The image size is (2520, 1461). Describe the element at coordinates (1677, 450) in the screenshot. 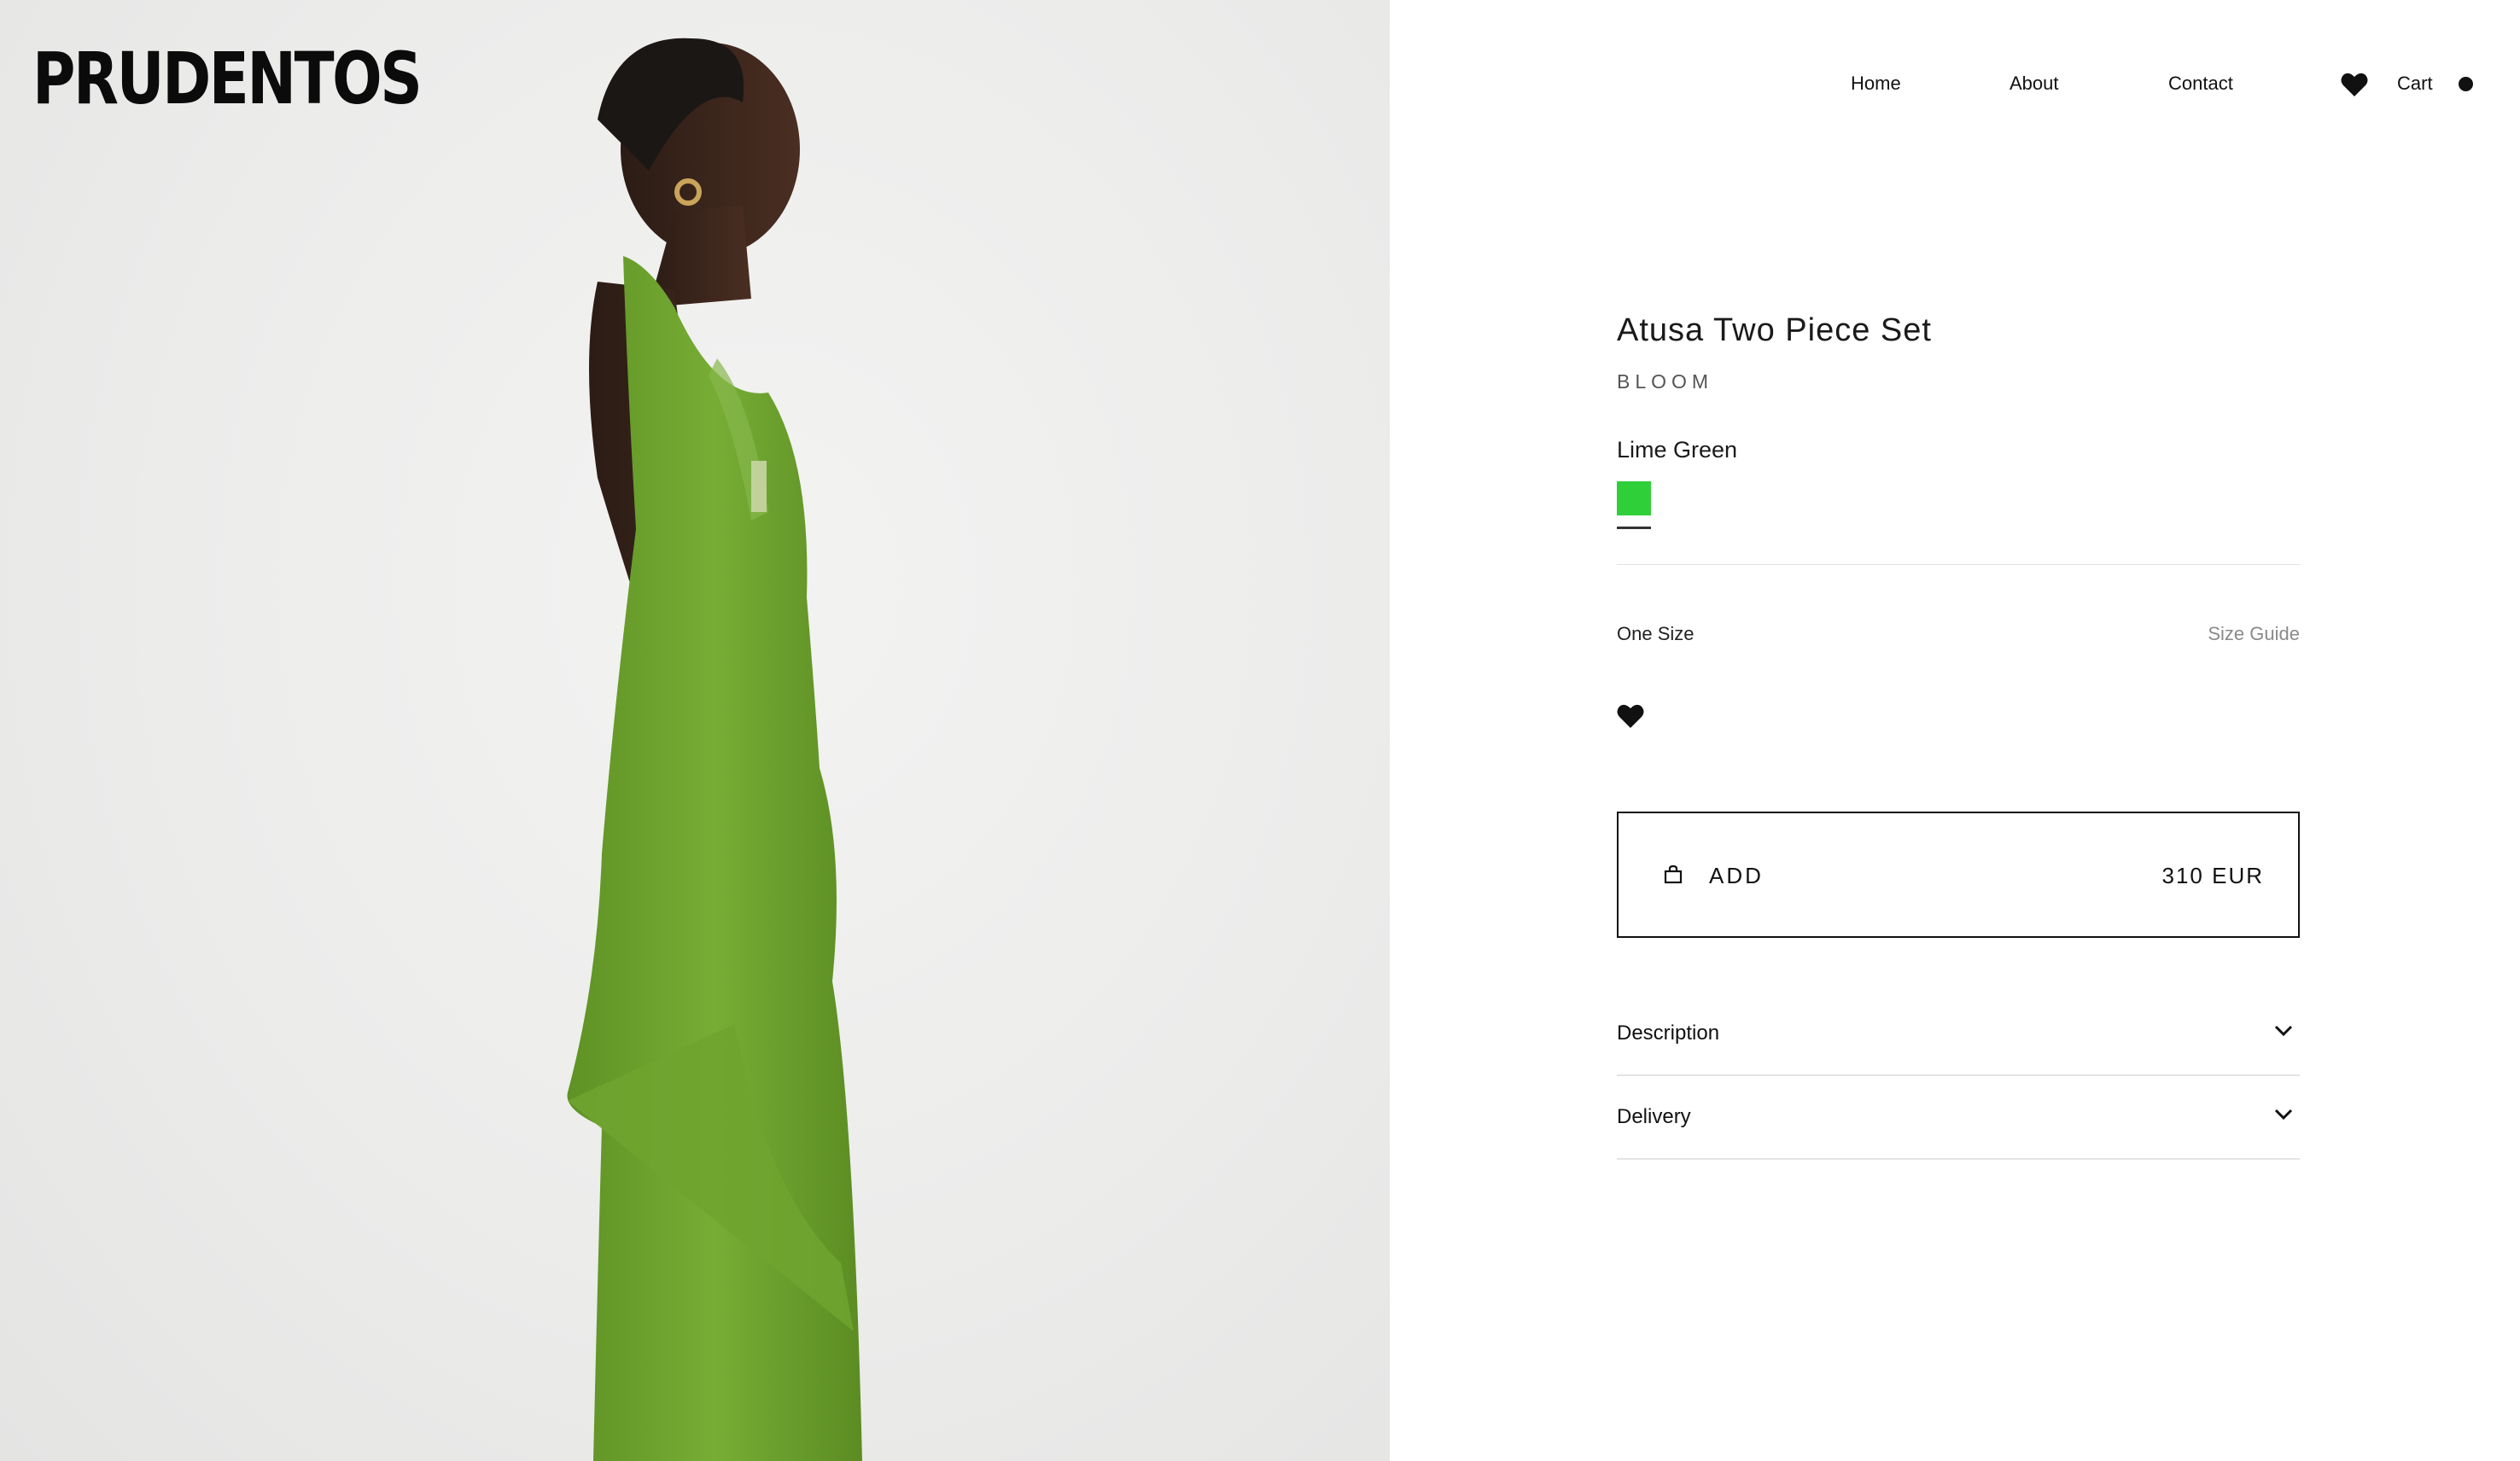

I see `selected-color-label: Lime Green` at that location.